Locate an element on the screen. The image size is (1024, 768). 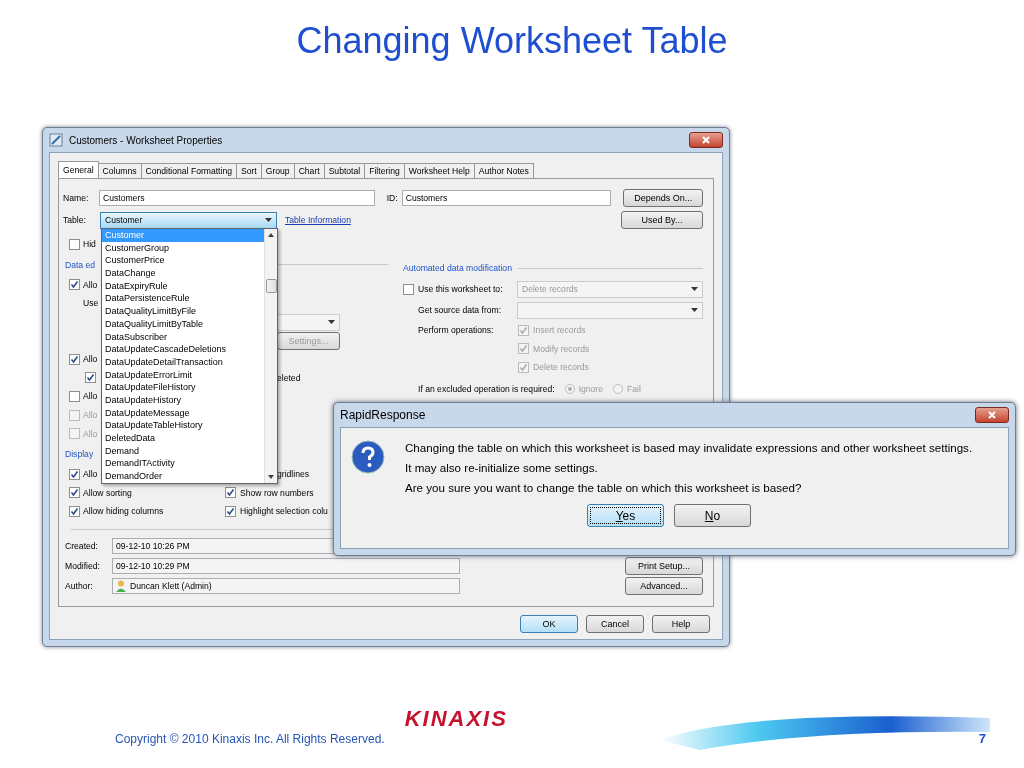
list-item: DemandOrder is located at coordinates (183, 476).